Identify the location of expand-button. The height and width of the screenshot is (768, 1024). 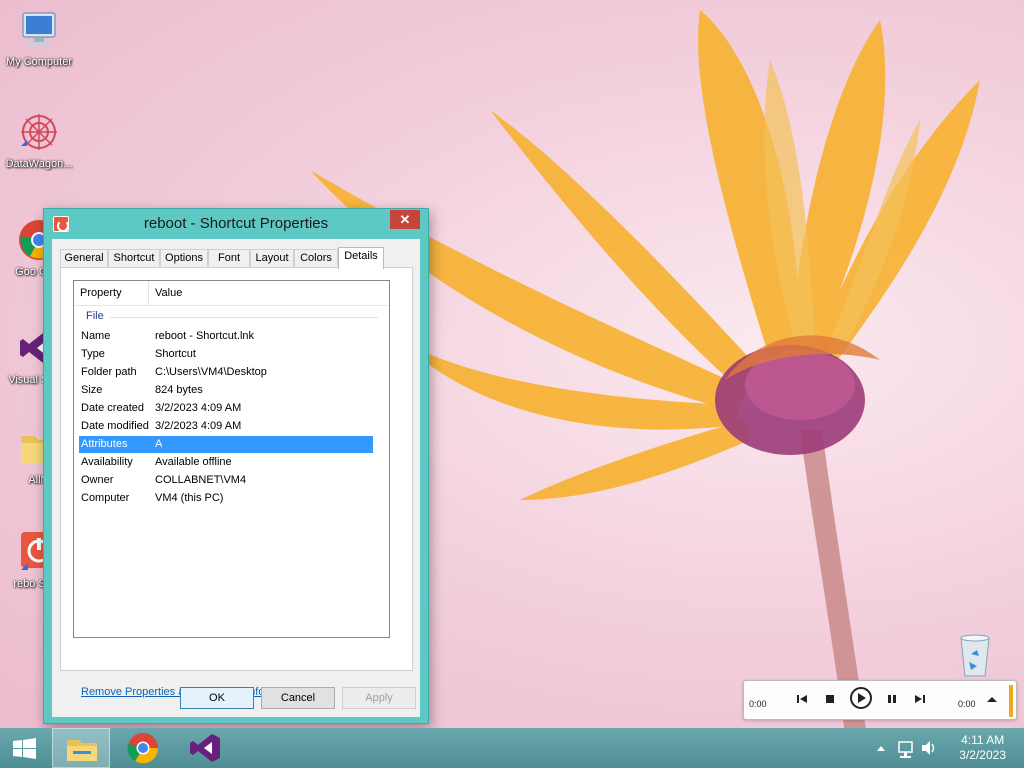
(992, 699).